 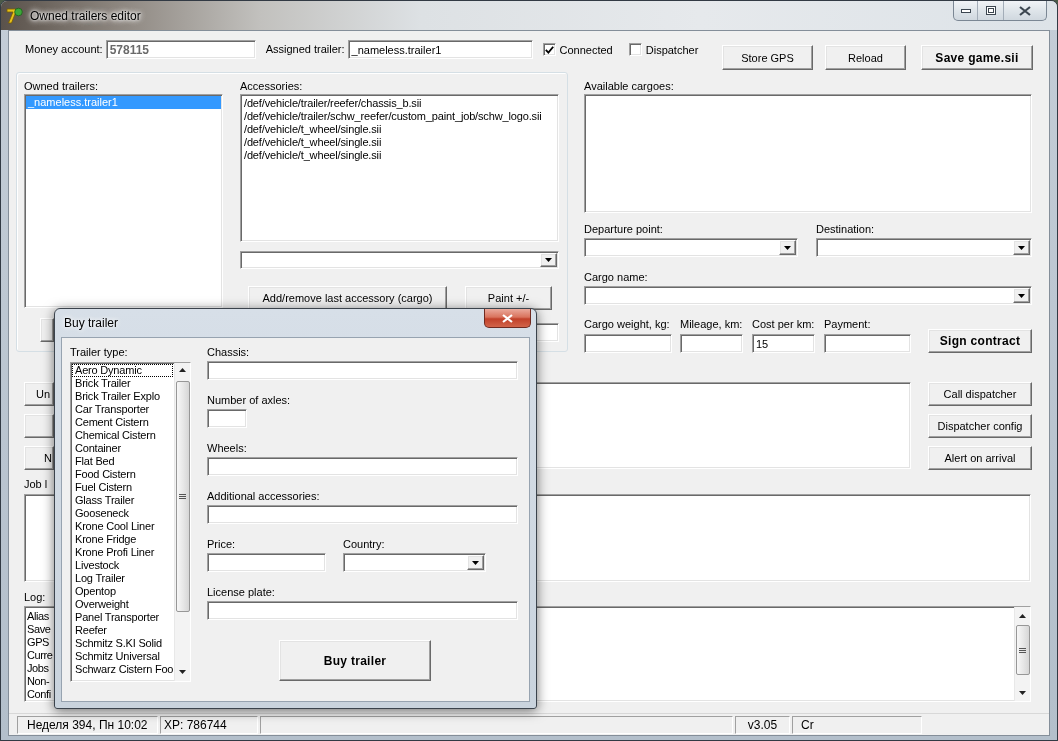 I want to click on field-label: Payment:, so click(x=848, y=324).